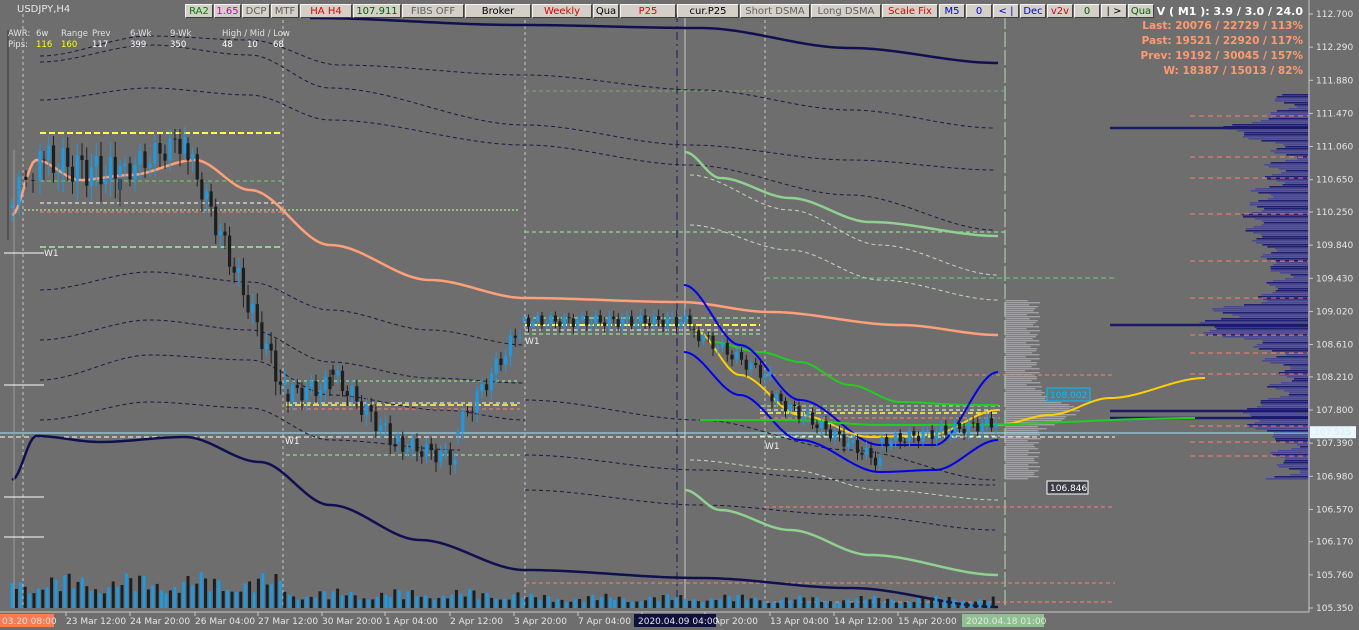  Describe the element at coordinates (377, 11) in the screenshot. I see `toolbar-button-5: 107.911` at that location.